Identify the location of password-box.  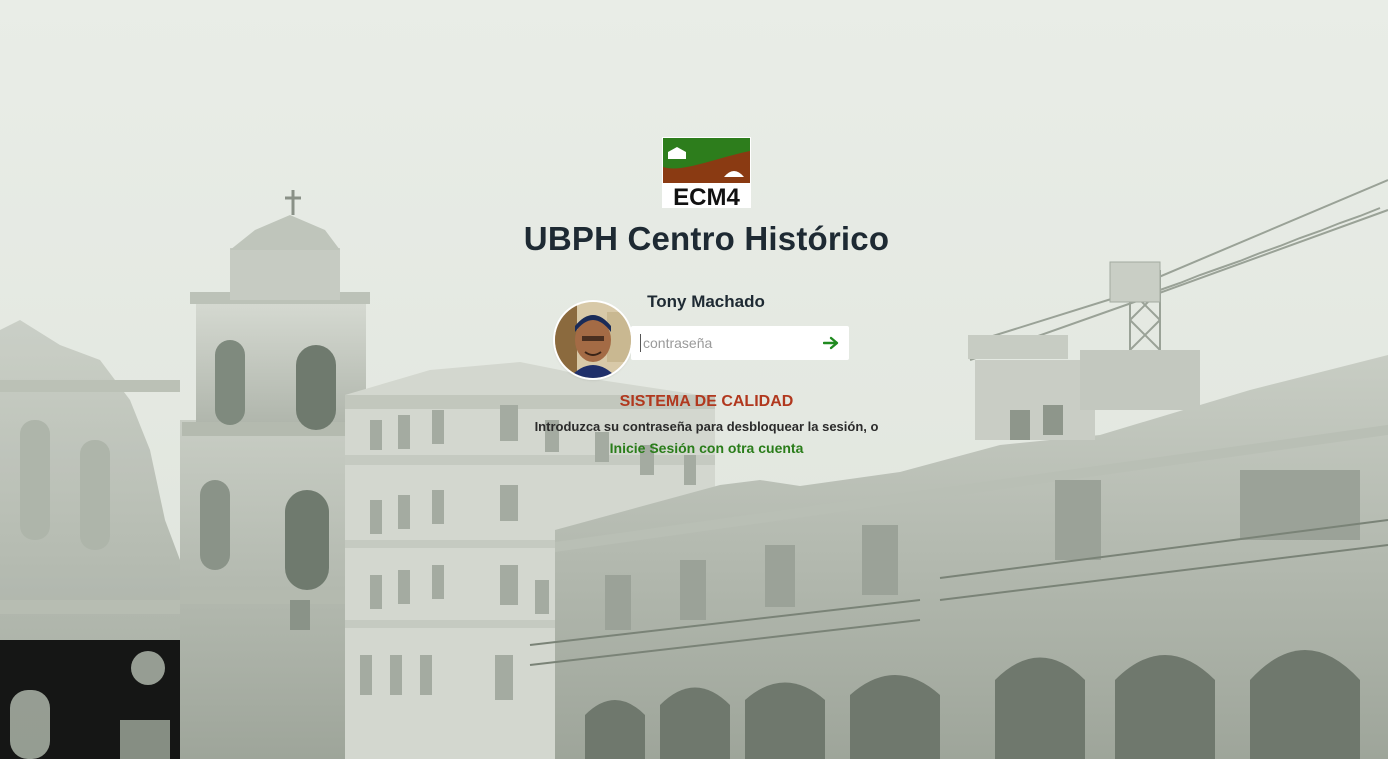
(740, 343).